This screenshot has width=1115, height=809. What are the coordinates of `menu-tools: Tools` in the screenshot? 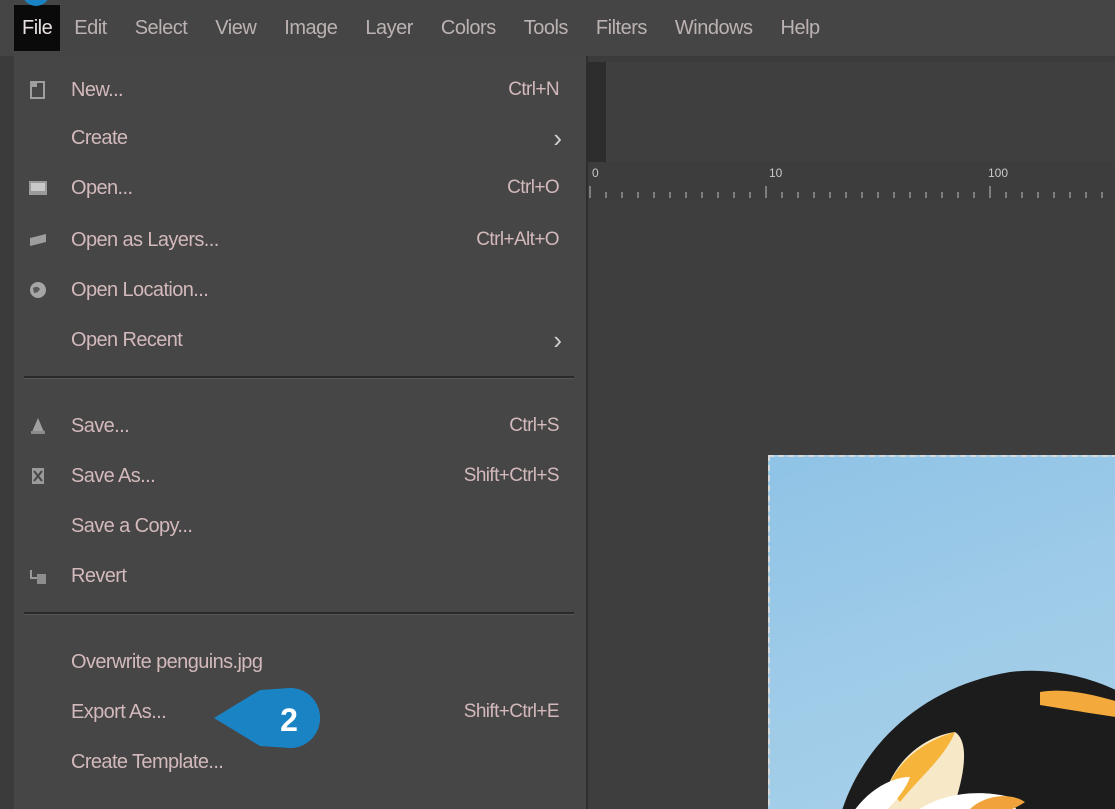 It's located at (546, 28).